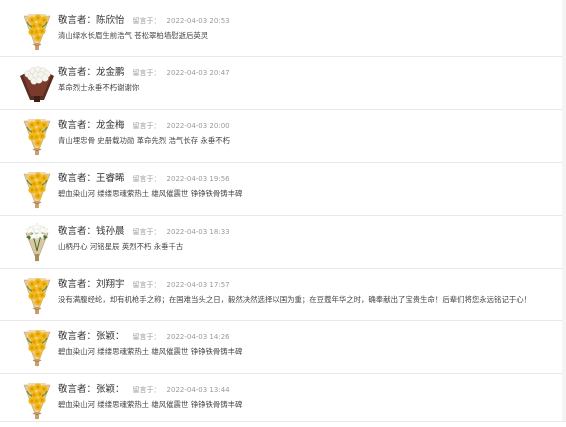 The image size is (566, 427). I want to click on author-name: 钱孙晨, so click(110, 231).